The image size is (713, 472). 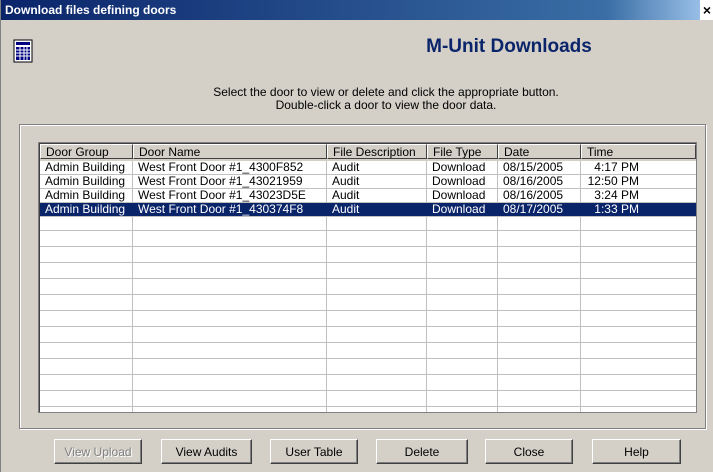 I want to click on column-header-door-group: Door Group, so click(x=86, y=151).